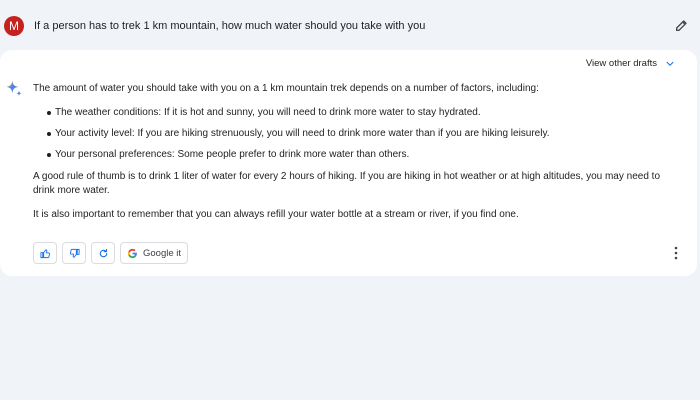 This screenshot has width=700, height=400. What do you see at coordinates (621, 63) in the screenshot?
I see `view-drafts-label: View other drafts` at bounding box center [621, 63].